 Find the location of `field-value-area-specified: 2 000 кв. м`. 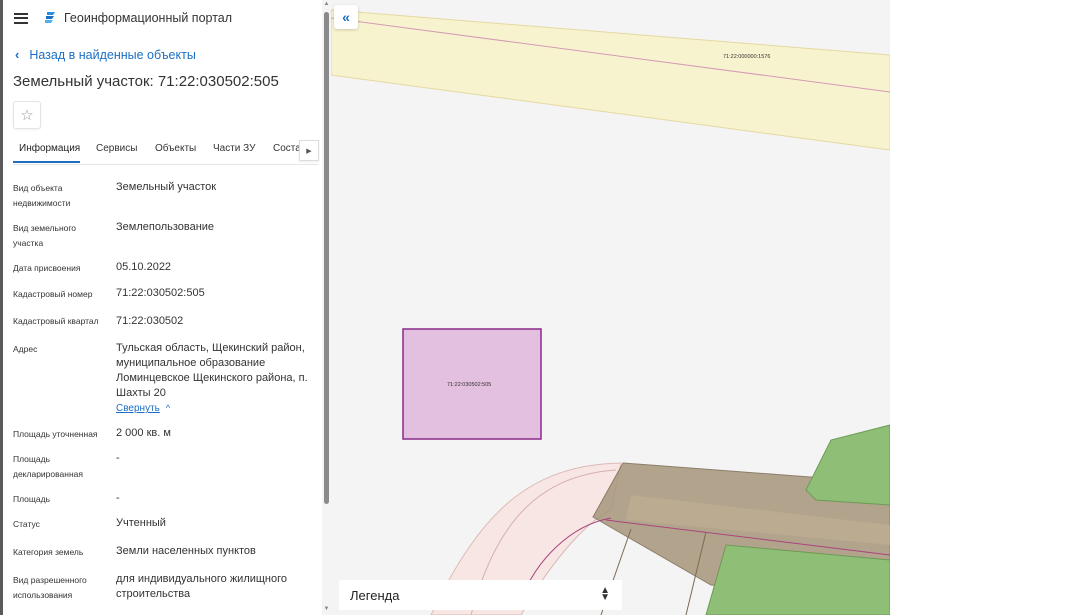

field-value-area-specified: 2 000 кв. м is located at coordinates (143, 433).